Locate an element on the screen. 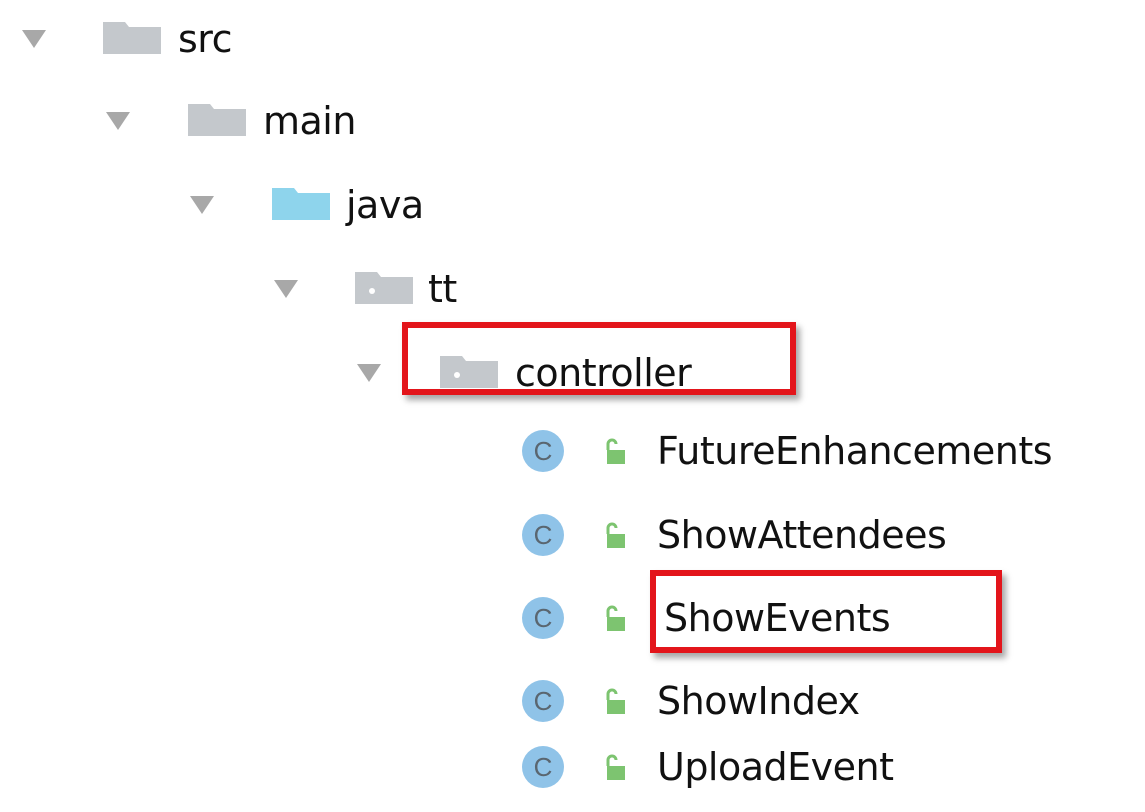  tree-node-label: main is located at coordinates (309, 121).